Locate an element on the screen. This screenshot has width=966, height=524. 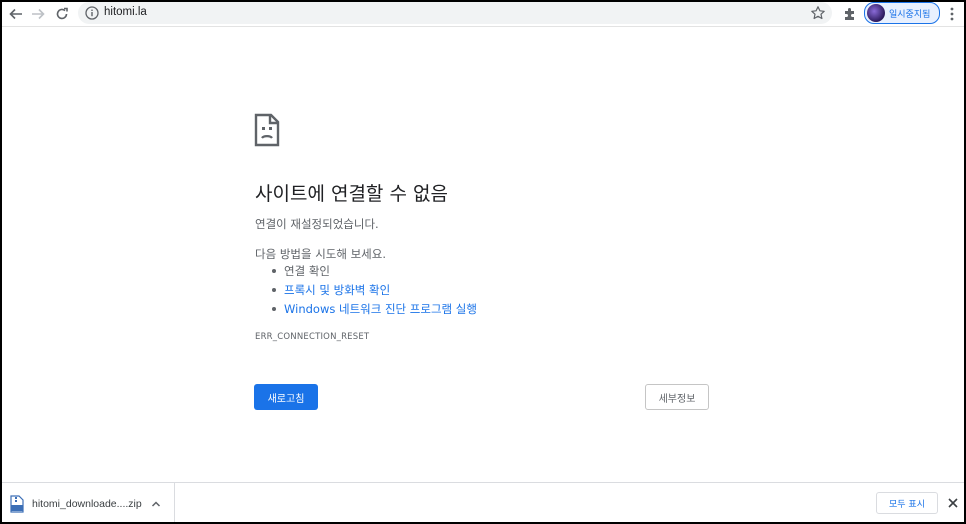
close-icon is located at coordinates (953, 503).